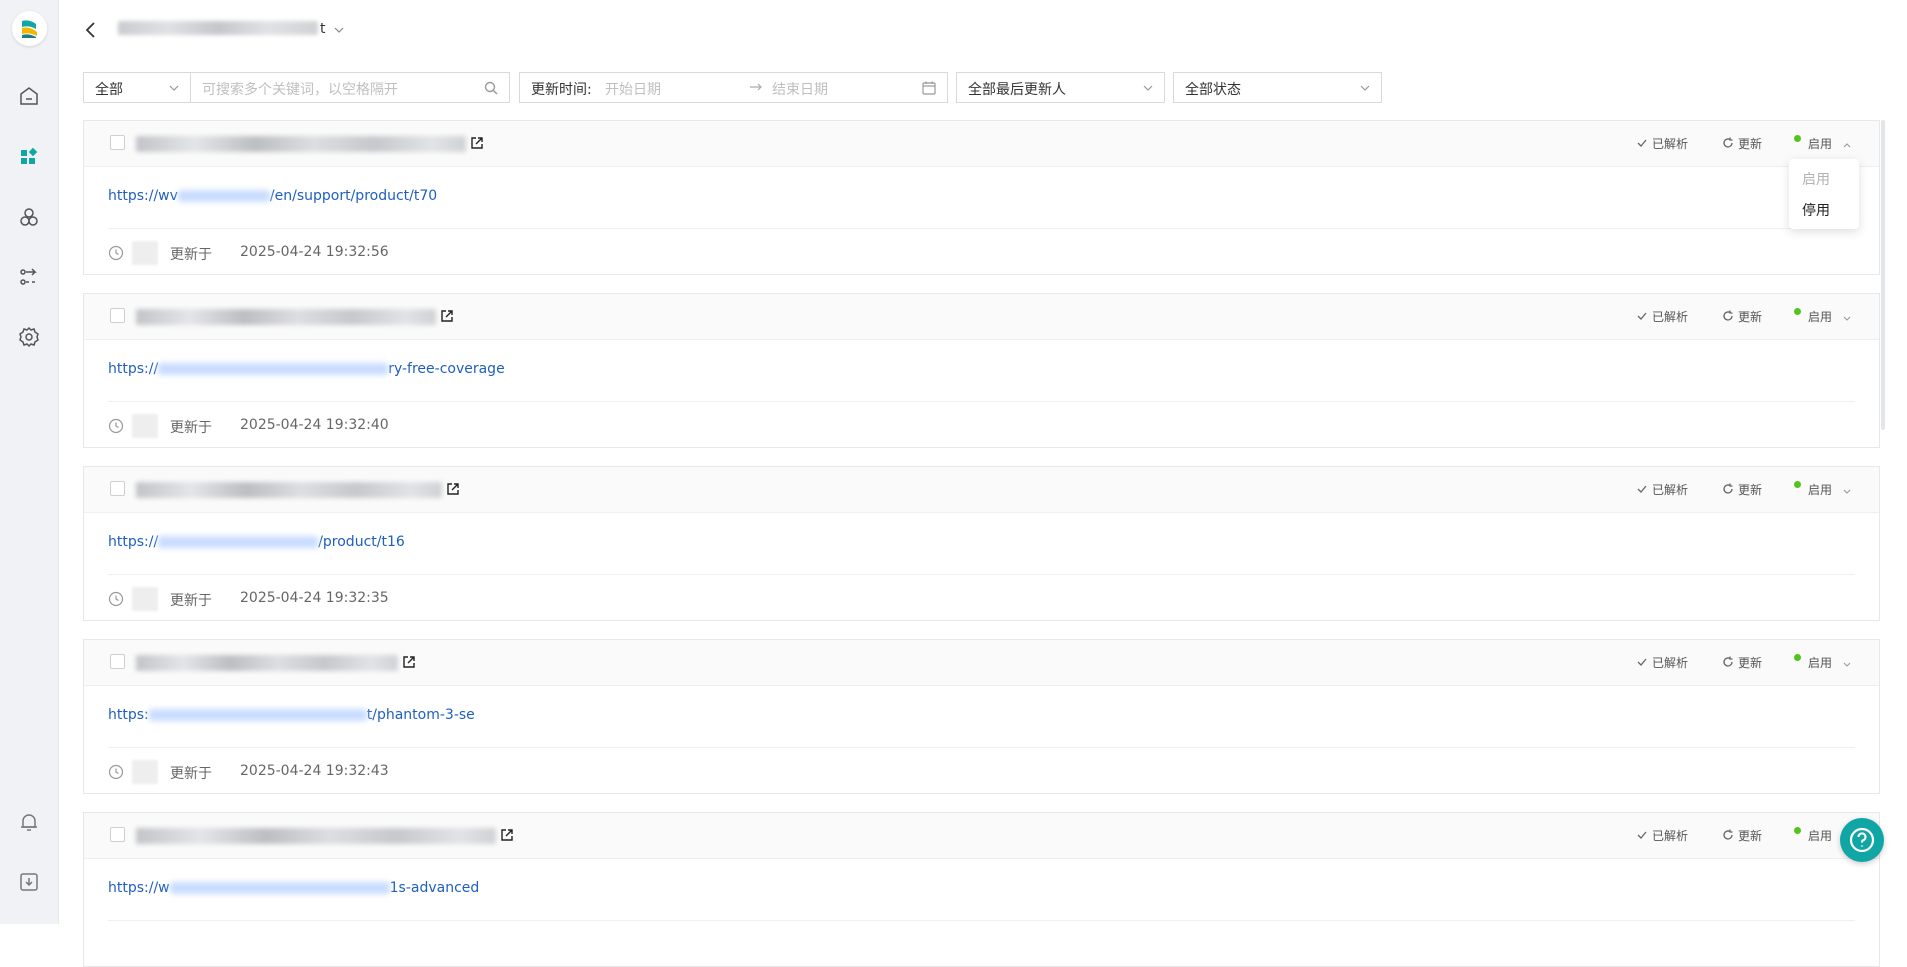  I want to click on doc-url-link: https://w 1s-advanced, so click(293, 888).